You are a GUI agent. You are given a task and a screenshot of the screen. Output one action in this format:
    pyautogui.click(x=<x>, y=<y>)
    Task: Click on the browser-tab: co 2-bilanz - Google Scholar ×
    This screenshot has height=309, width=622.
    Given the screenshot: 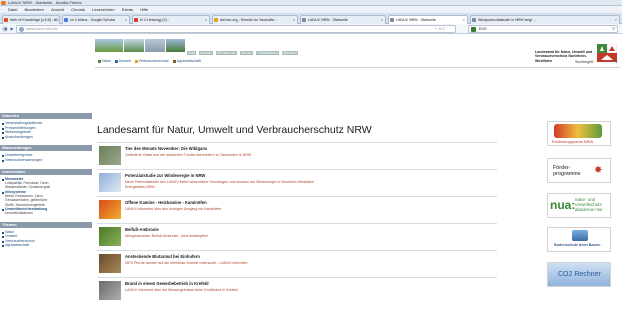 What is the action you would take?
    pyautogui.click(x=96, y=19)
    